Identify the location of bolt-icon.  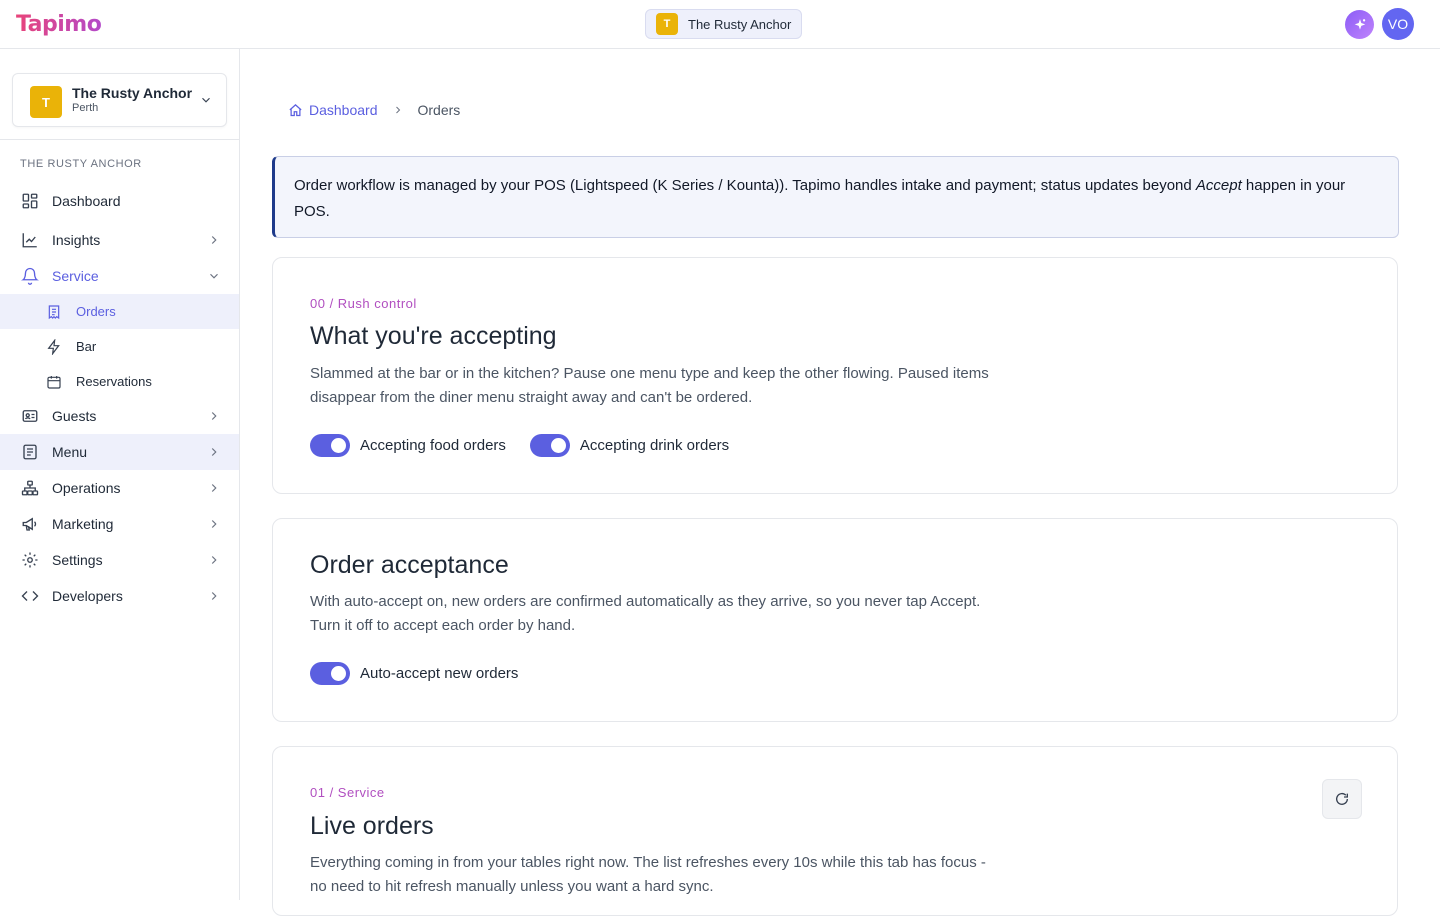
(54, 347).